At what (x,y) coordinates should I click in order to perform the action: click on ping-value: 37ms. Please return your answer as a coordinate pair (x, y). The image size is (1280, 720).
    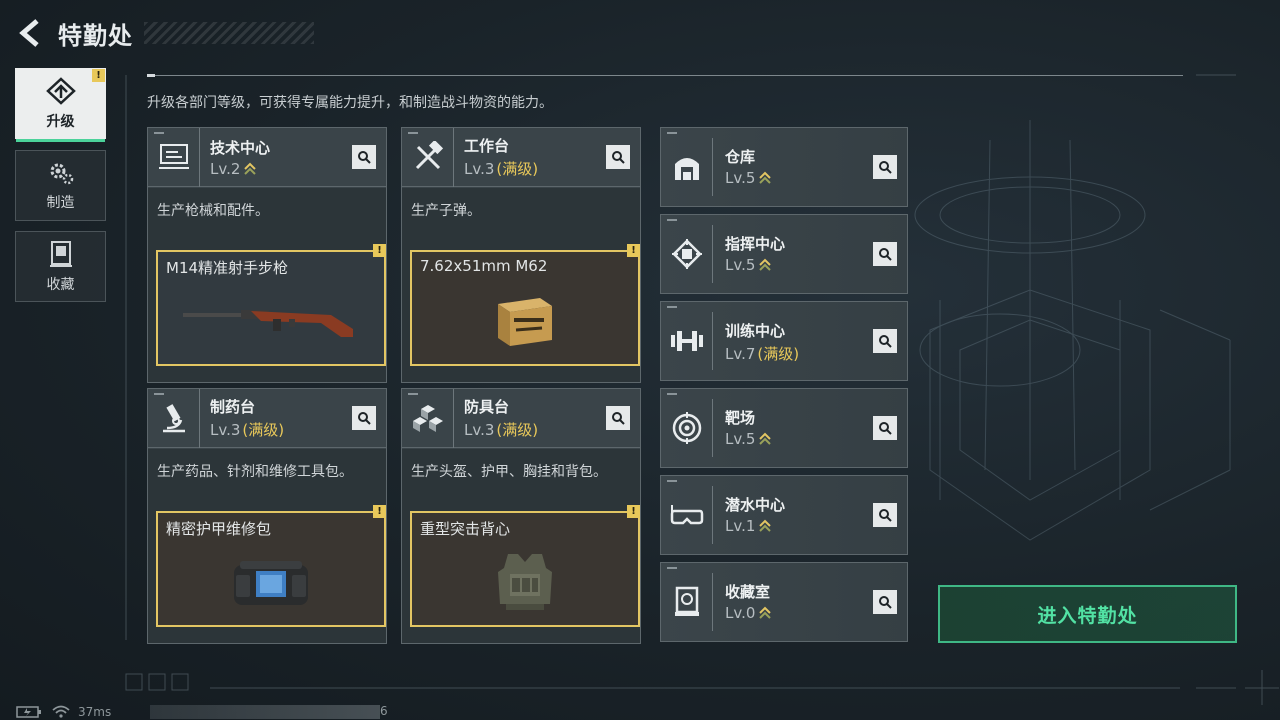
    Looking at the image, I should click on (95, 712).